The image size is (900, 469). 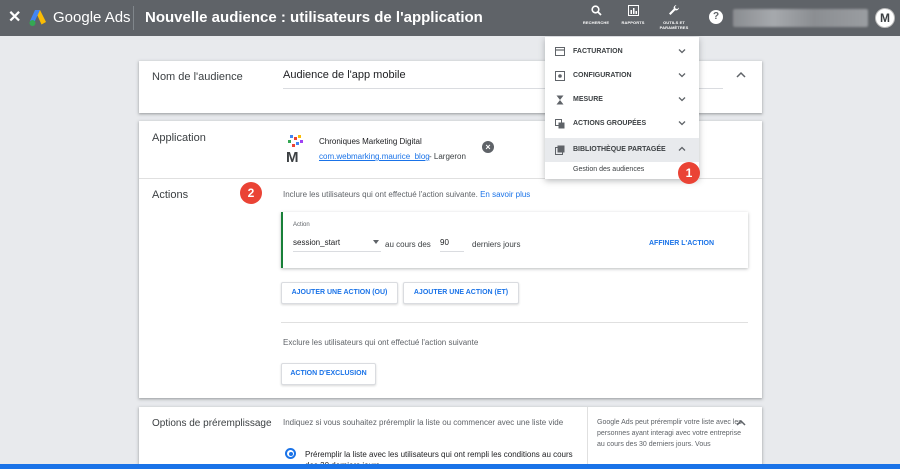 I want to click on days-input: 90, so click(x=452, y=245).